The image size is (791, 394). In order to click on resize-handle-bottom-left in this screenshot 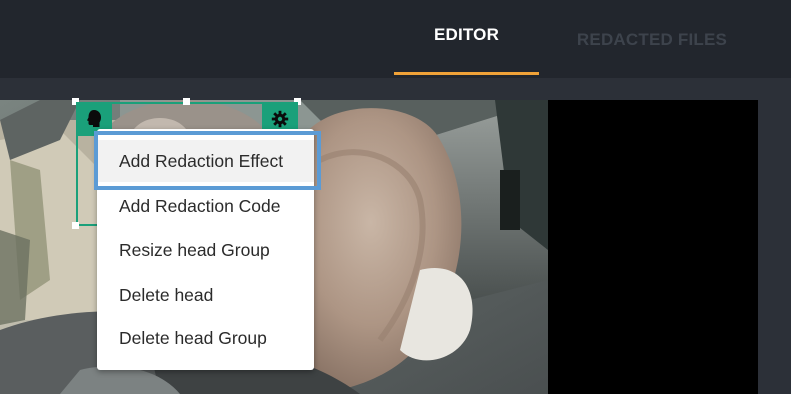, I will do `click(75, 225)`.